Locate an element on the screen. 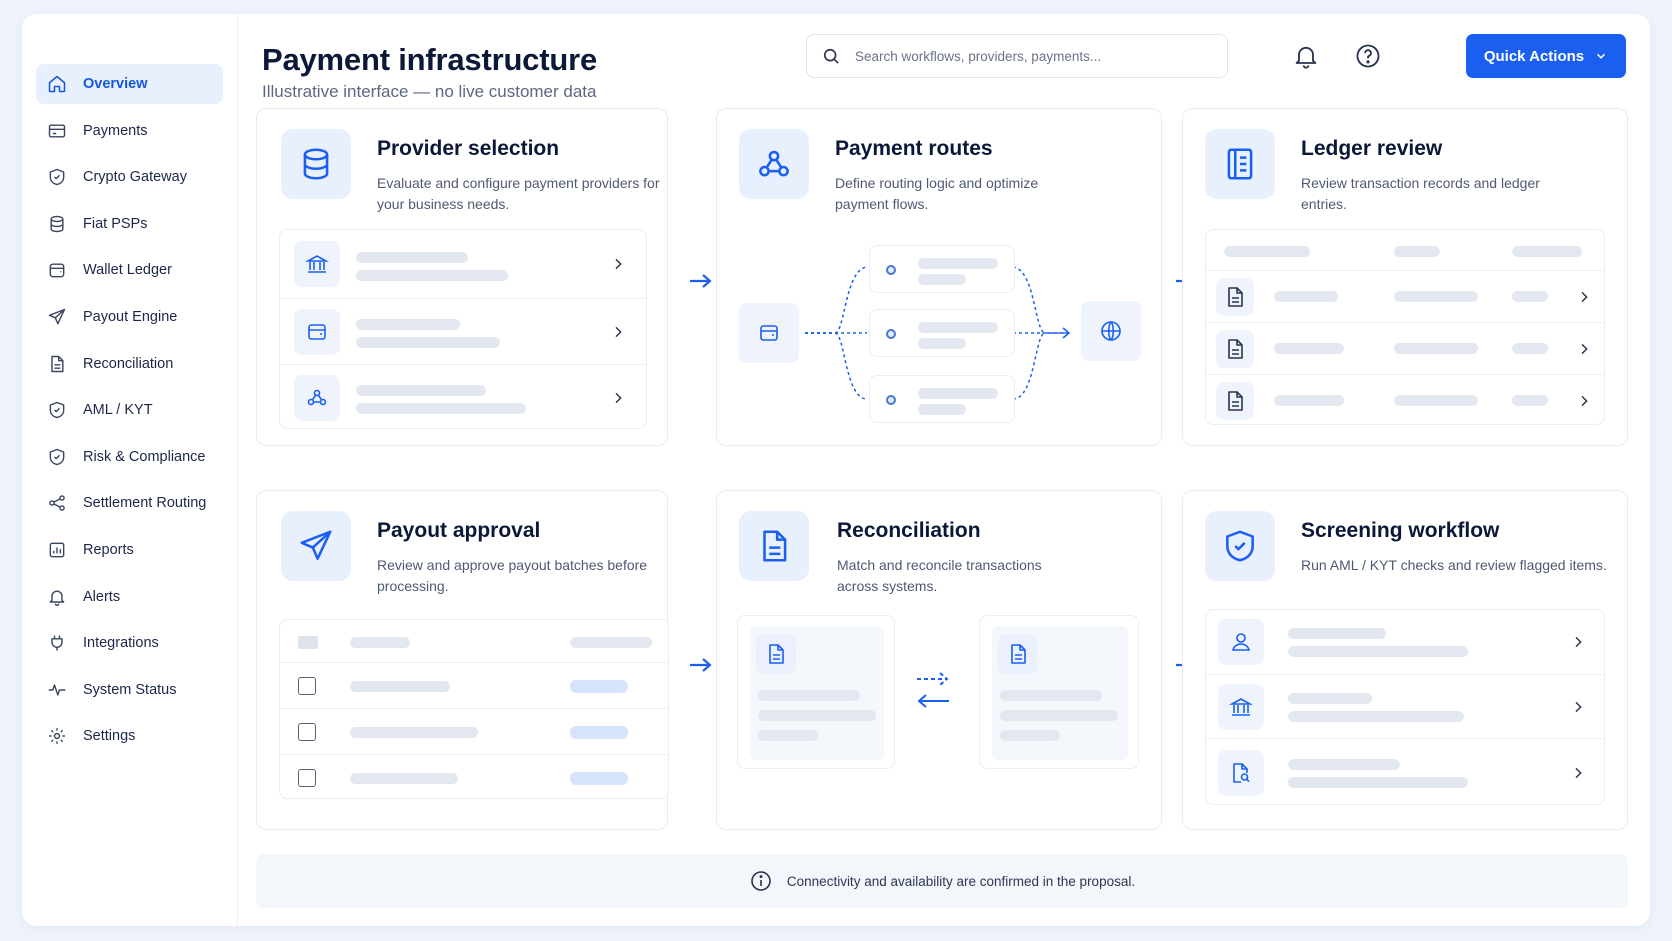 This screenshot has width=1672, height=941. sidebar-item-label: Payout Engine is located at coordinates (130, 316).